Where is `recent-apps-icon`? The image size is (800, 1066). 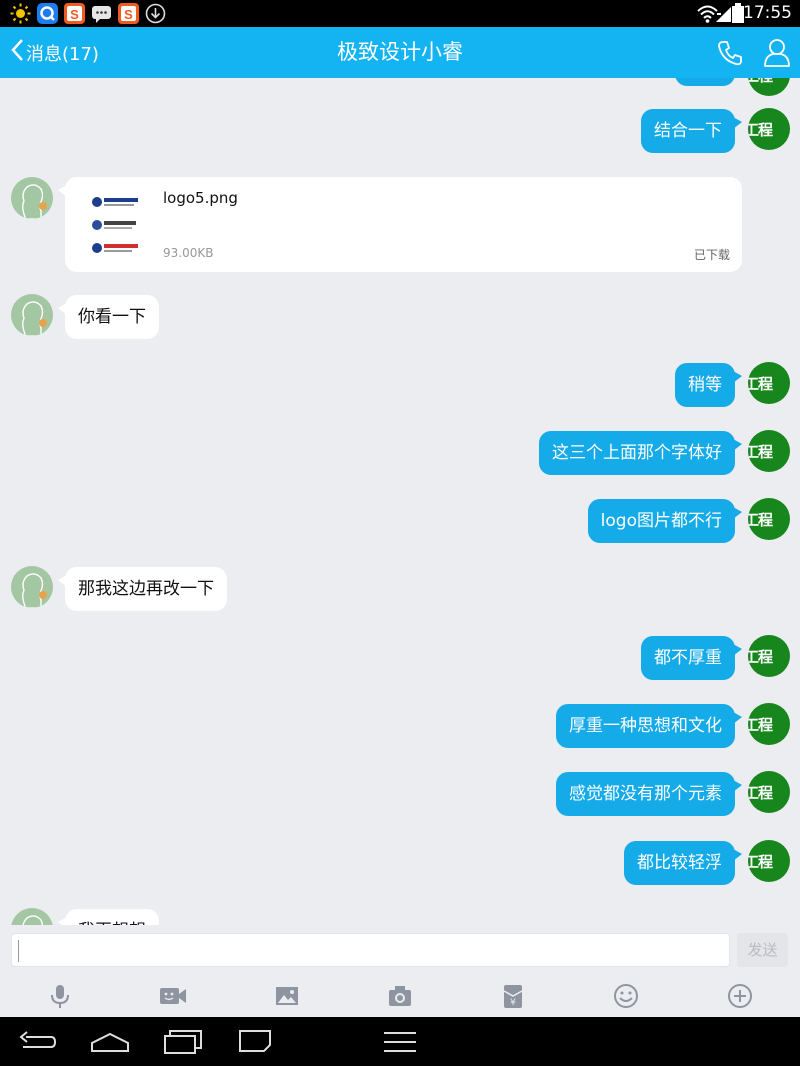
recent-apps-icon is located at coordinates (183, 1044).